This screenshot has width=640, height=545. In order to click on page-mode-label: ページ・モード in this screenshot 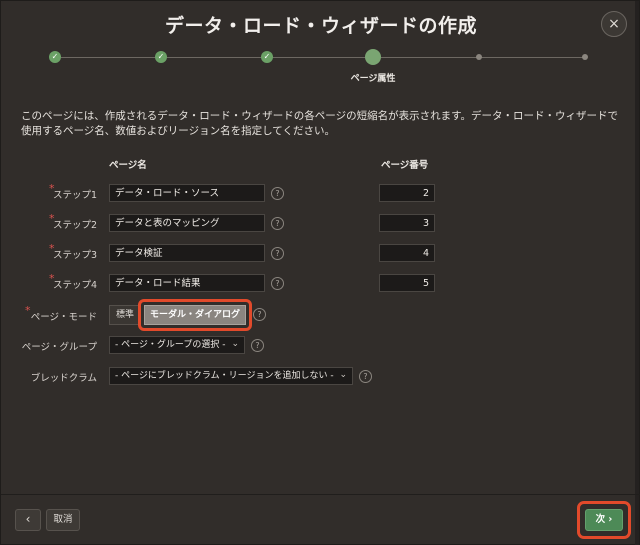, I will do `click(63, 317)`.